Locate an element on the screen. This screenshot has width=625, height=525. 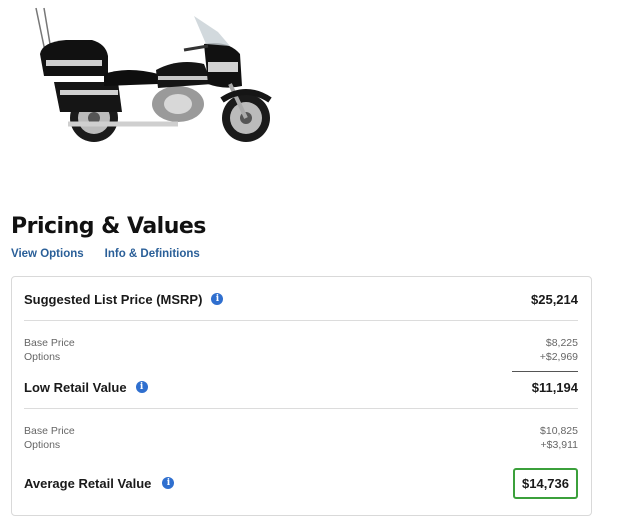
section-links: View Options Info & Definitions is located at coordinates (105, 254).